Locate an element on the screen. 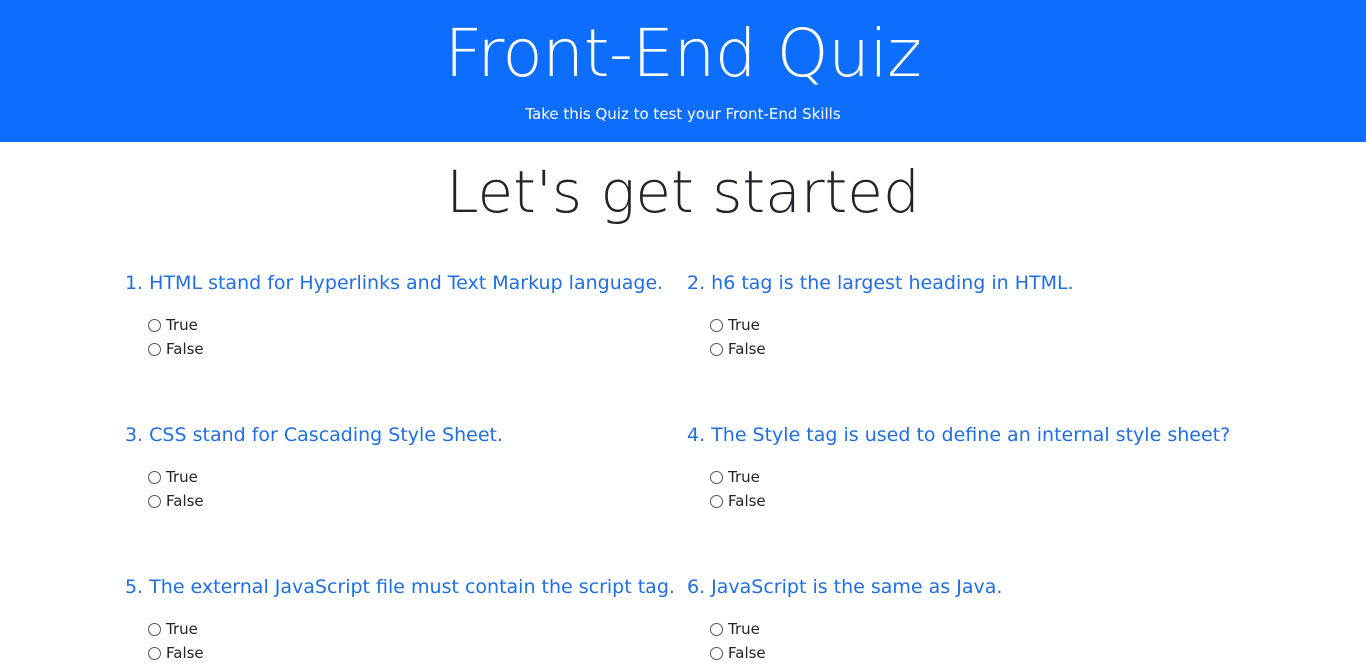  q6-option-false: False is located at coordinates (738, 653).